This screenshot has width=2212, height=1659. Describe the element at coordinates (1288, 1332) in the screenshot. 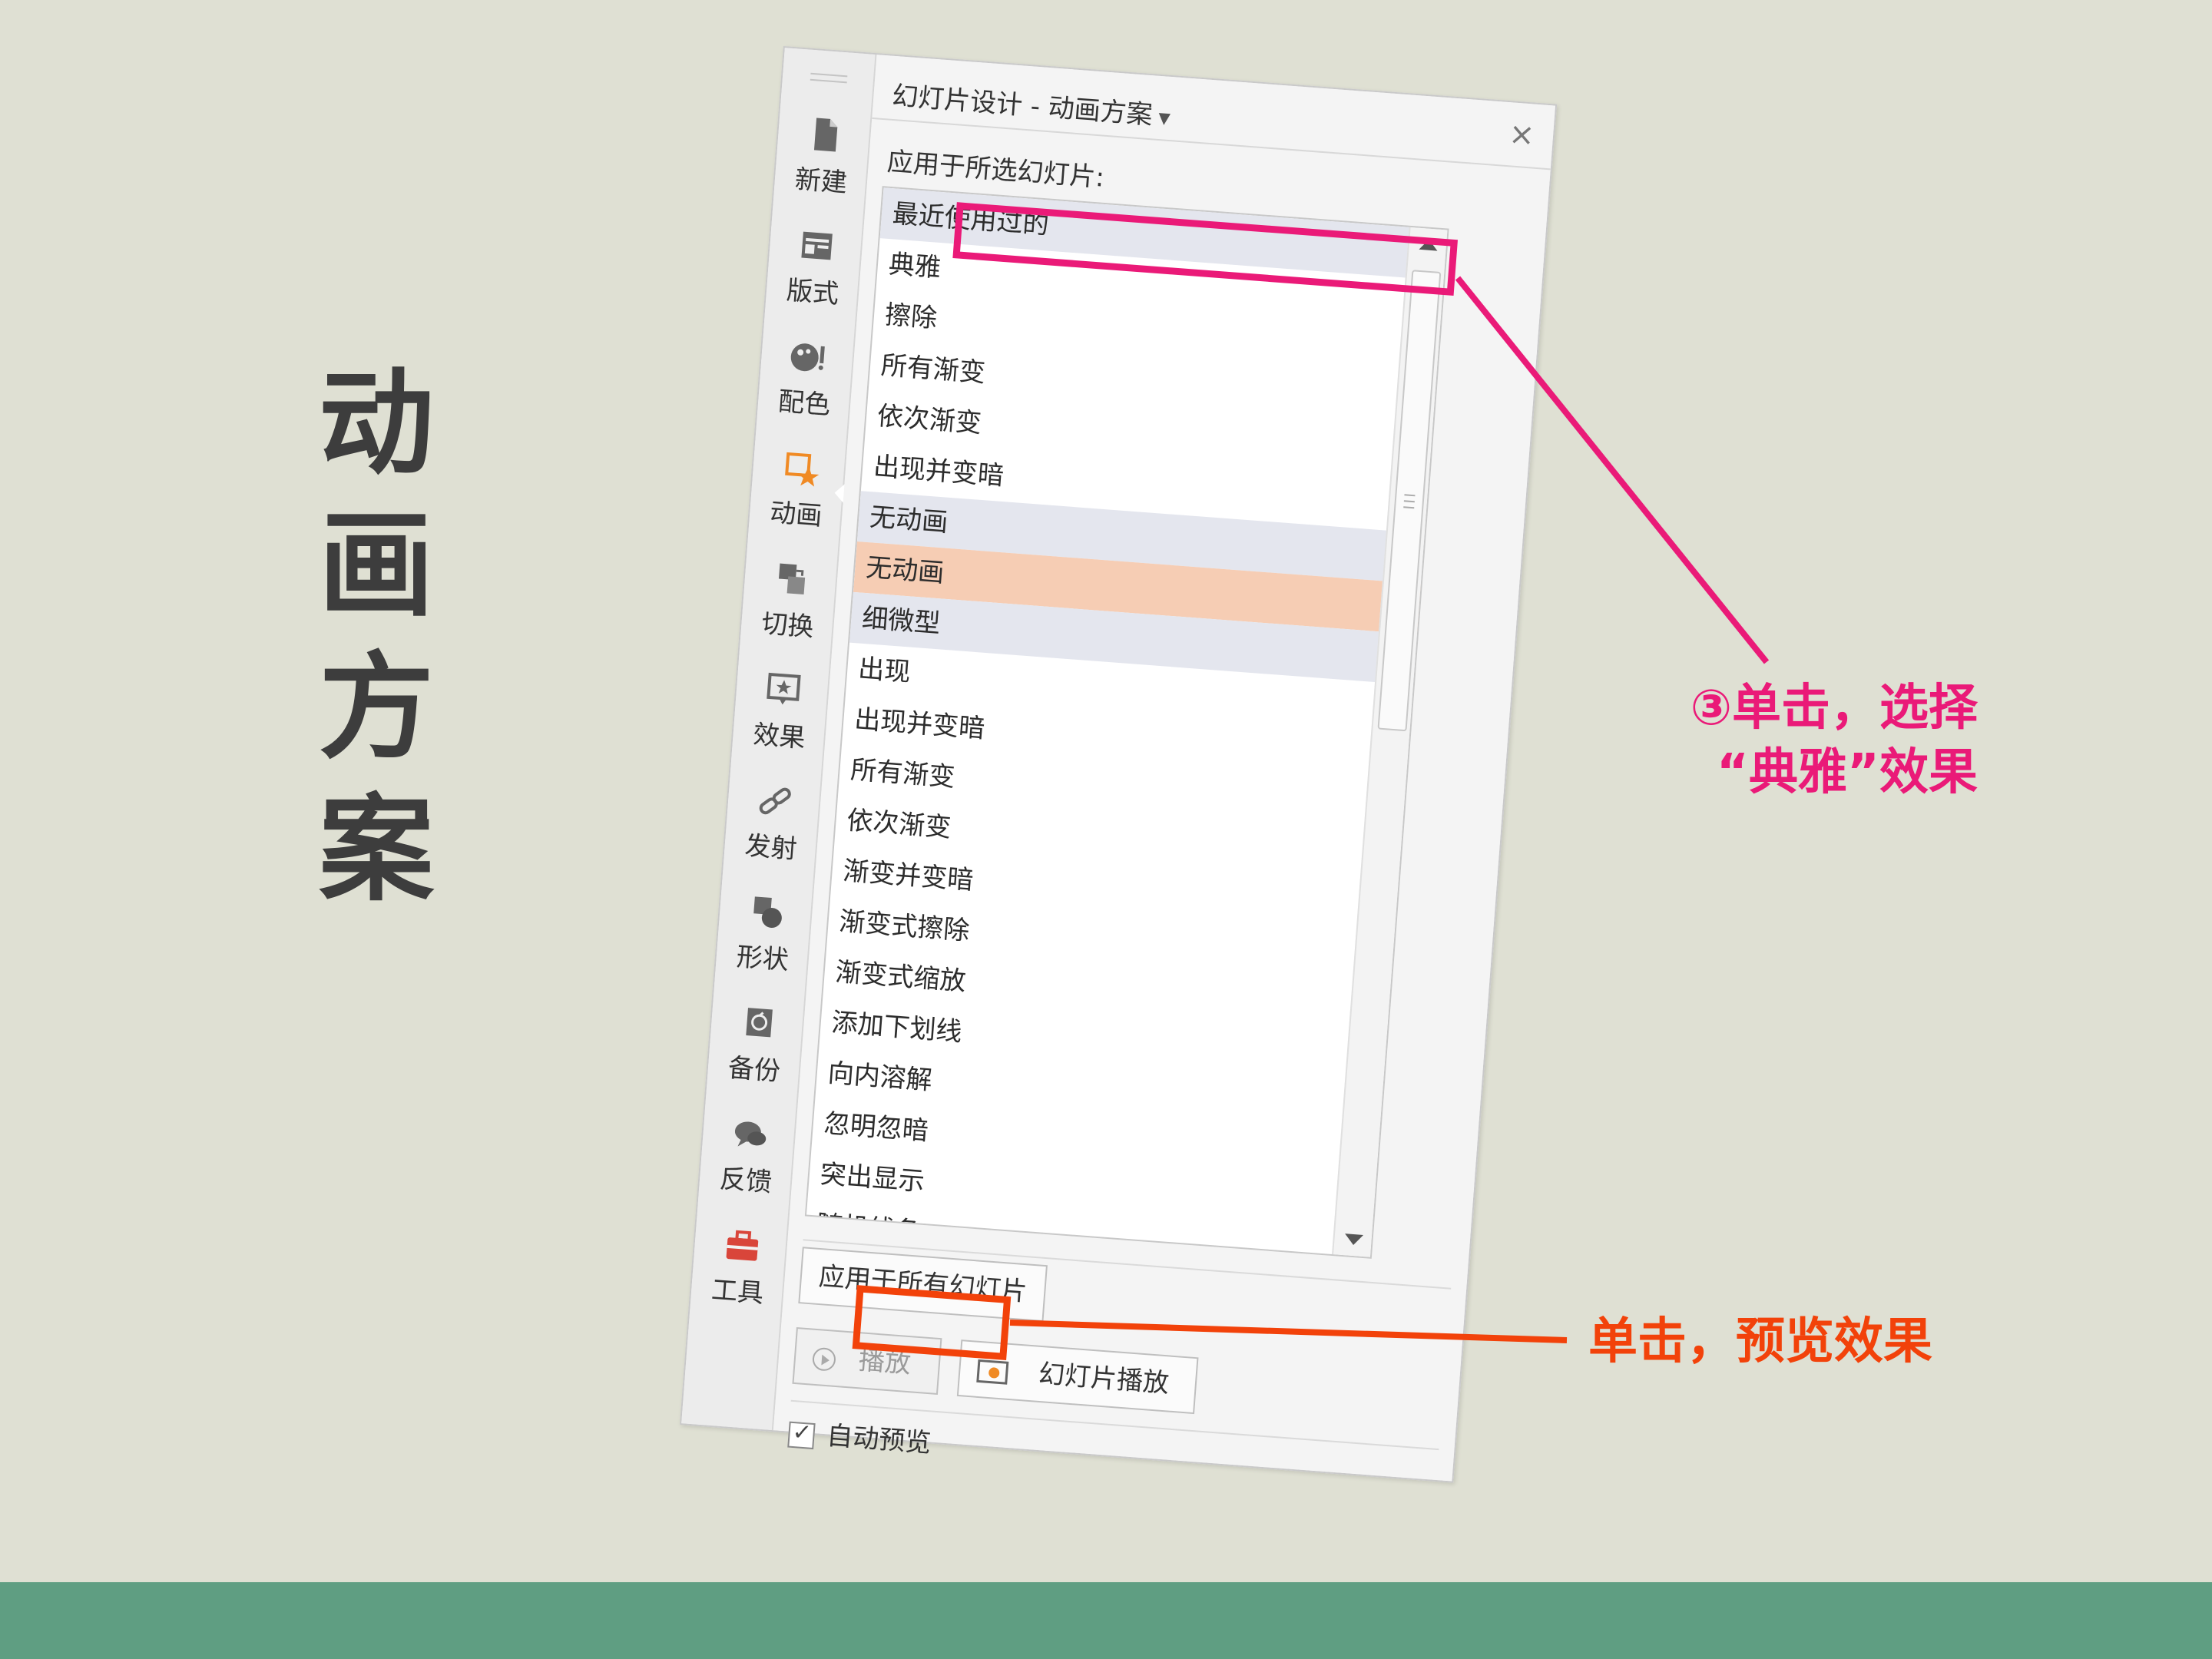

I see `callout-line-play` at that location.